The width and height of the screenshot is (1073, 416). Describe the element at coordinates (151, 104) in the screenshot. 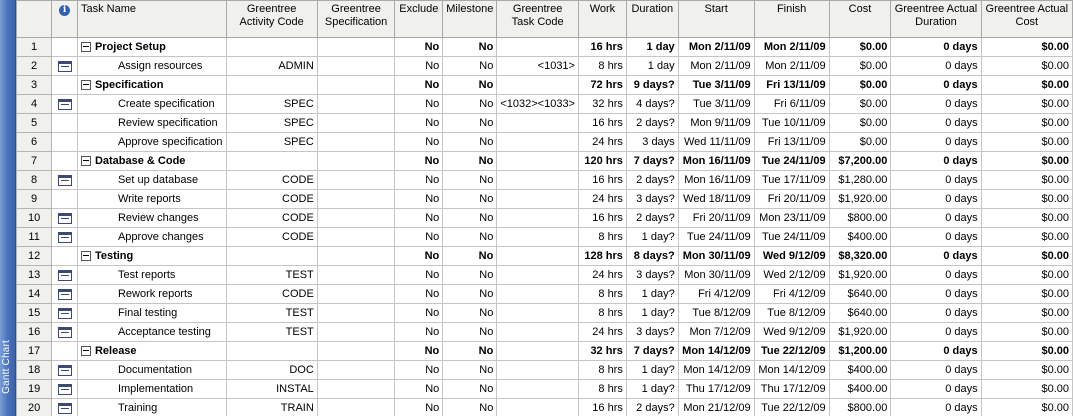

I see `task-name-cell: Create specification` at that location.